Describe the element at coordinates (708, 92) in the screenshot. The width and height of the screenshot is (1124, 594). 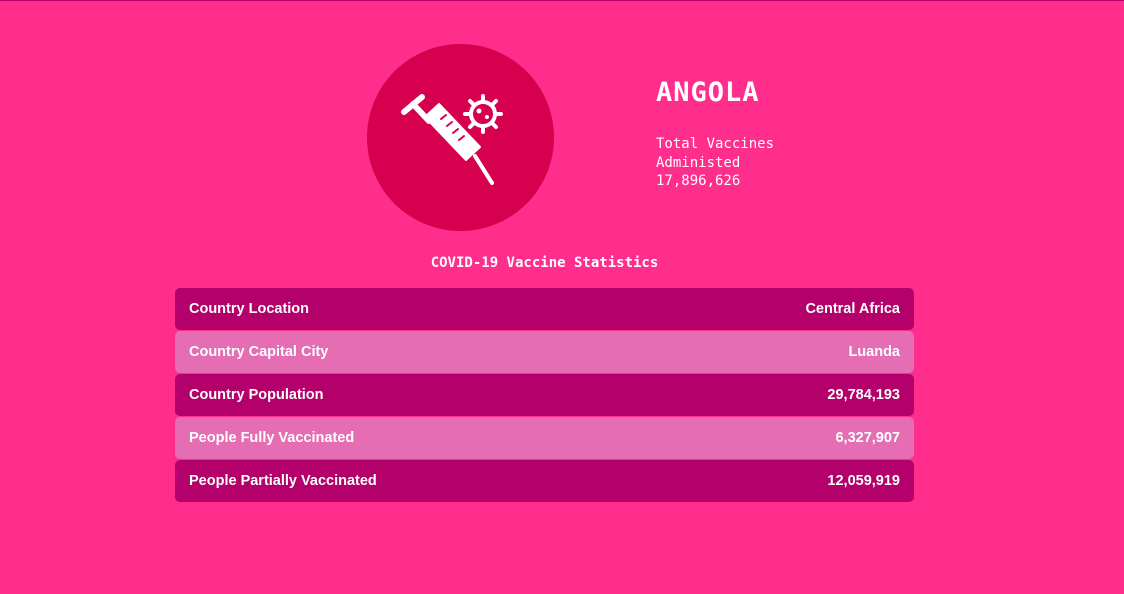
I see `country-name: ANGOLA` at that location.